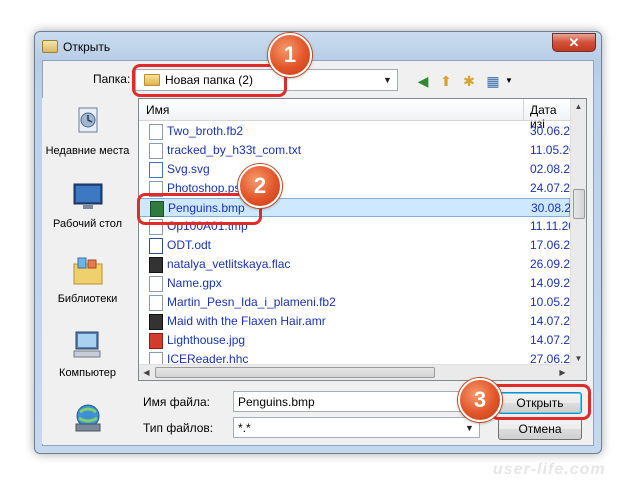 The image size is (635, 487). What do you see at coordinates (87, 47) in the screenshot?
I see `window-title: Открыть` at bounding box center [87, 47].